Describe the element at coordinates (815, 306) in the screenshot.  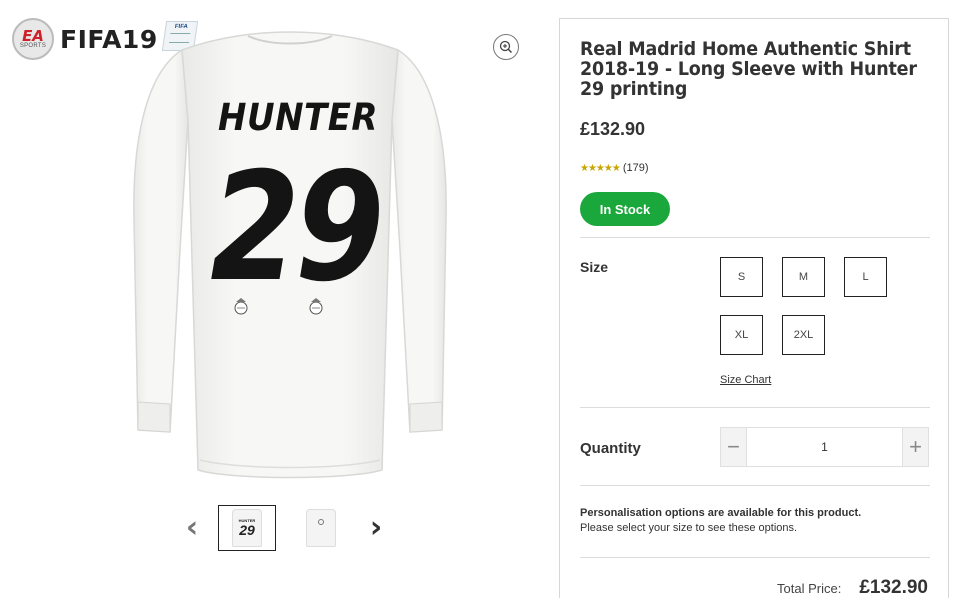
I see `size-options: S M L XL 2XL` at that location.